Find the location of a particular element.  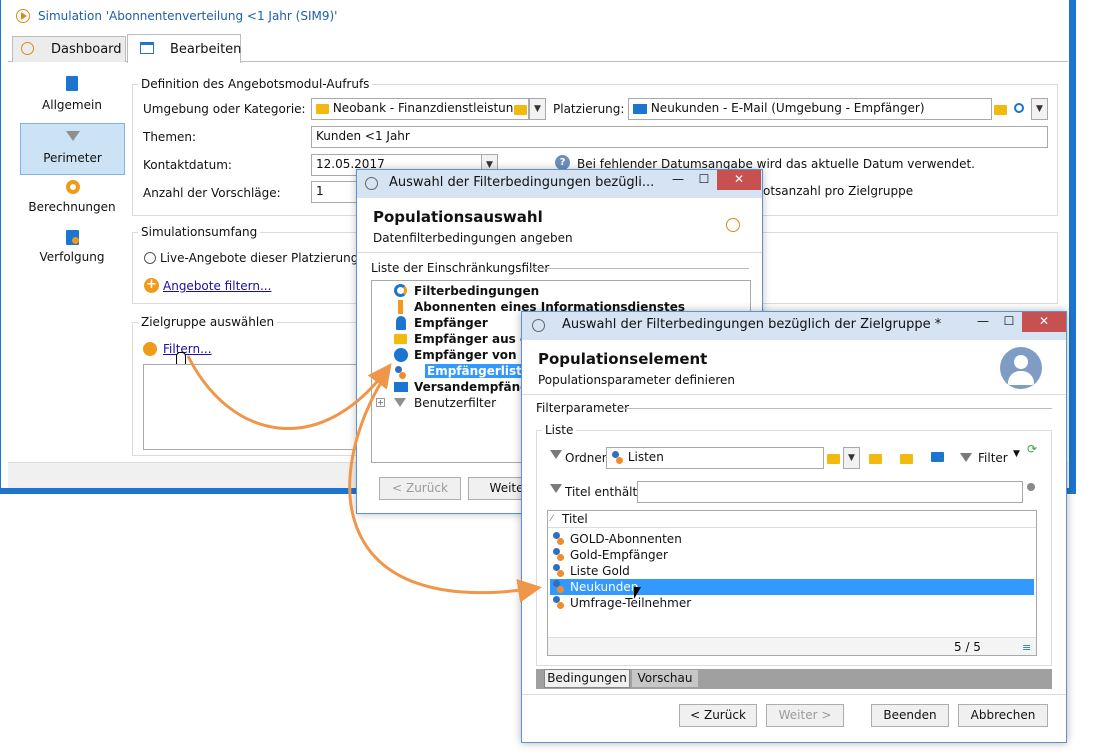

annotation-arrows is located at coordinates (364, 479).